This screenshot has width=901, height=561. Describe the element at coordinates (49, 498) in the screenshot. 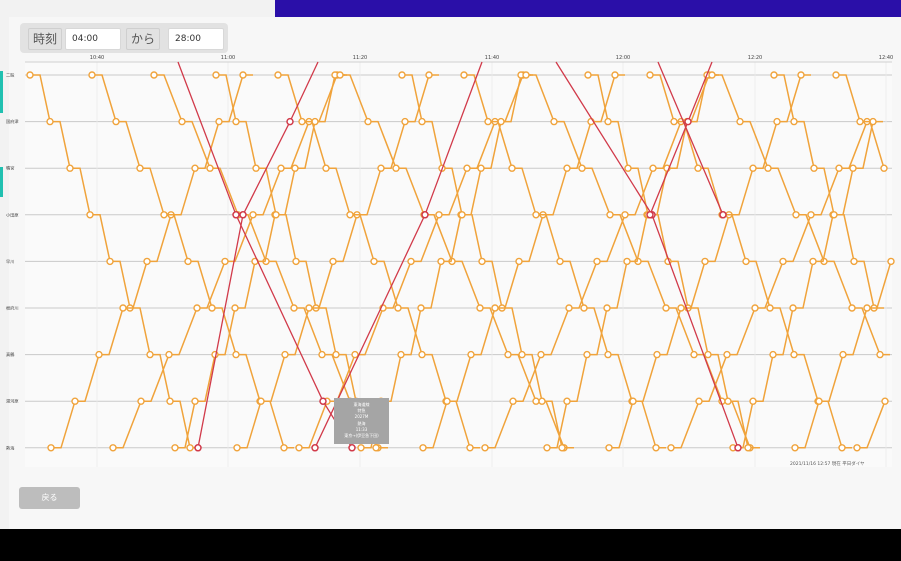

I see `back-button: 戻る` at that location.